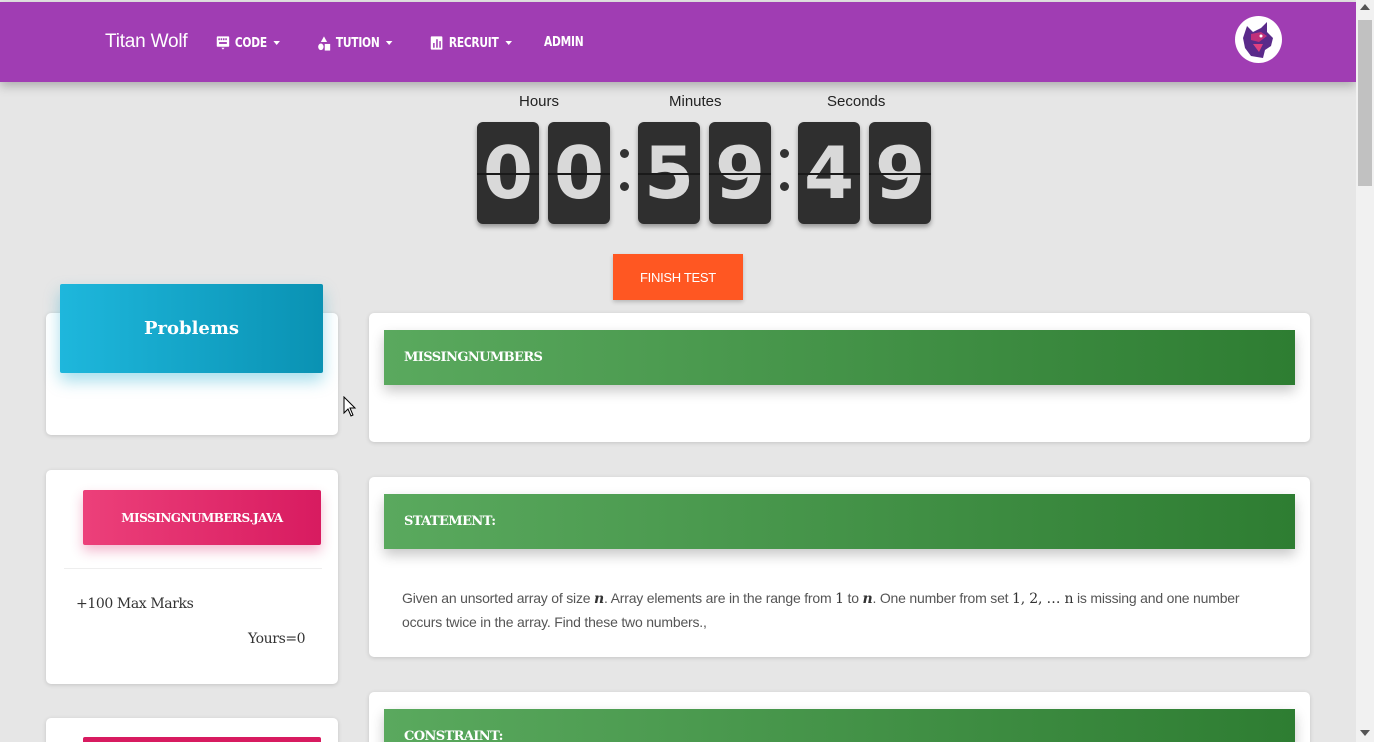 This screenshot has height=742, width=1374. I want to click on user-avatar, so click(1258, 39).